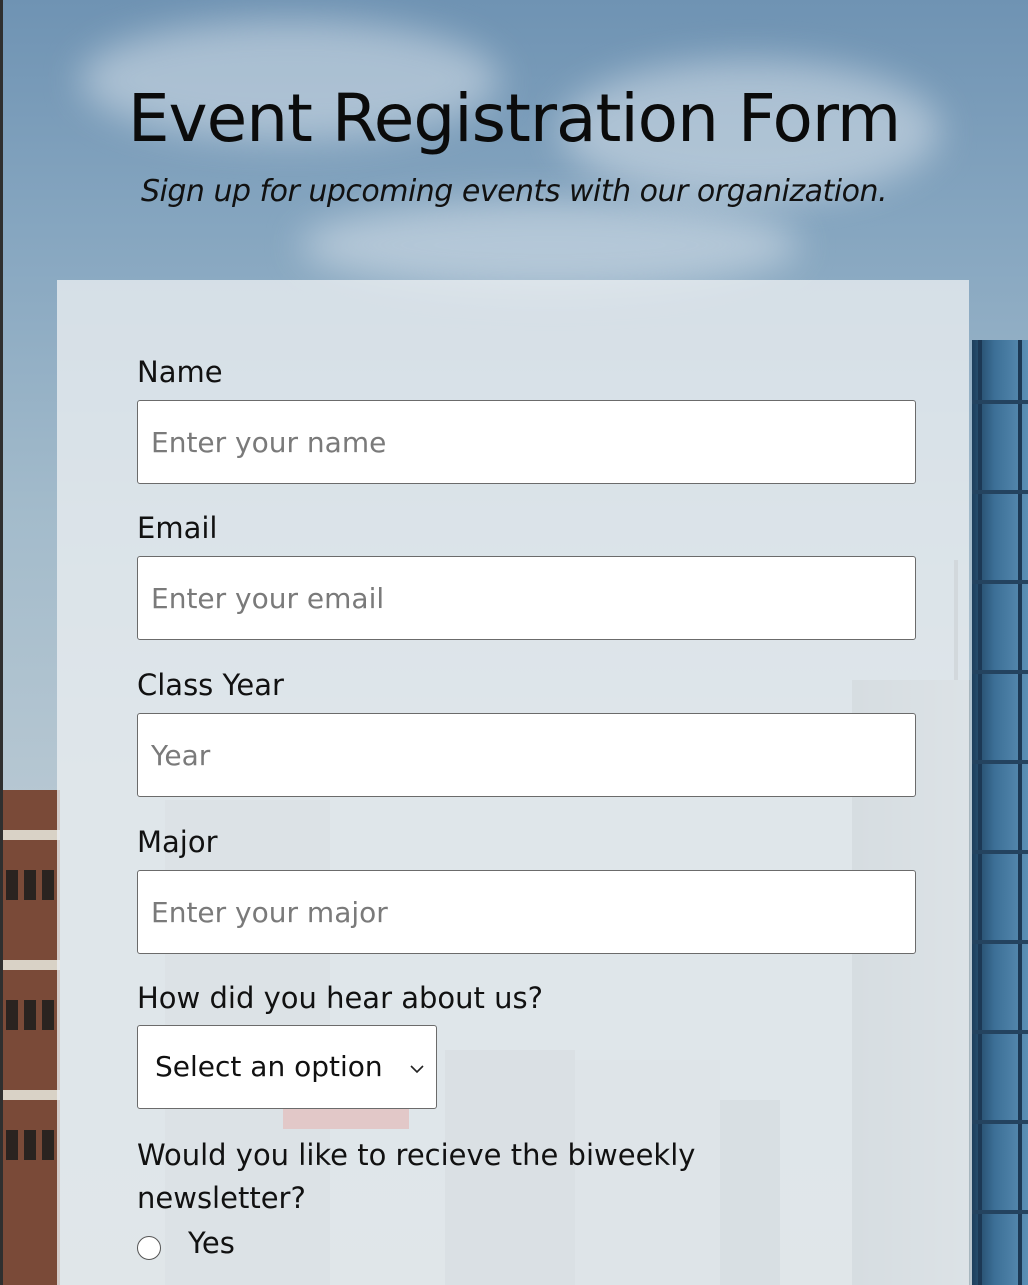  What do you see at coordinates (210, 685) in the screenshot?
I see `class-year-label: Class Year` at bounding box center [210, 685].